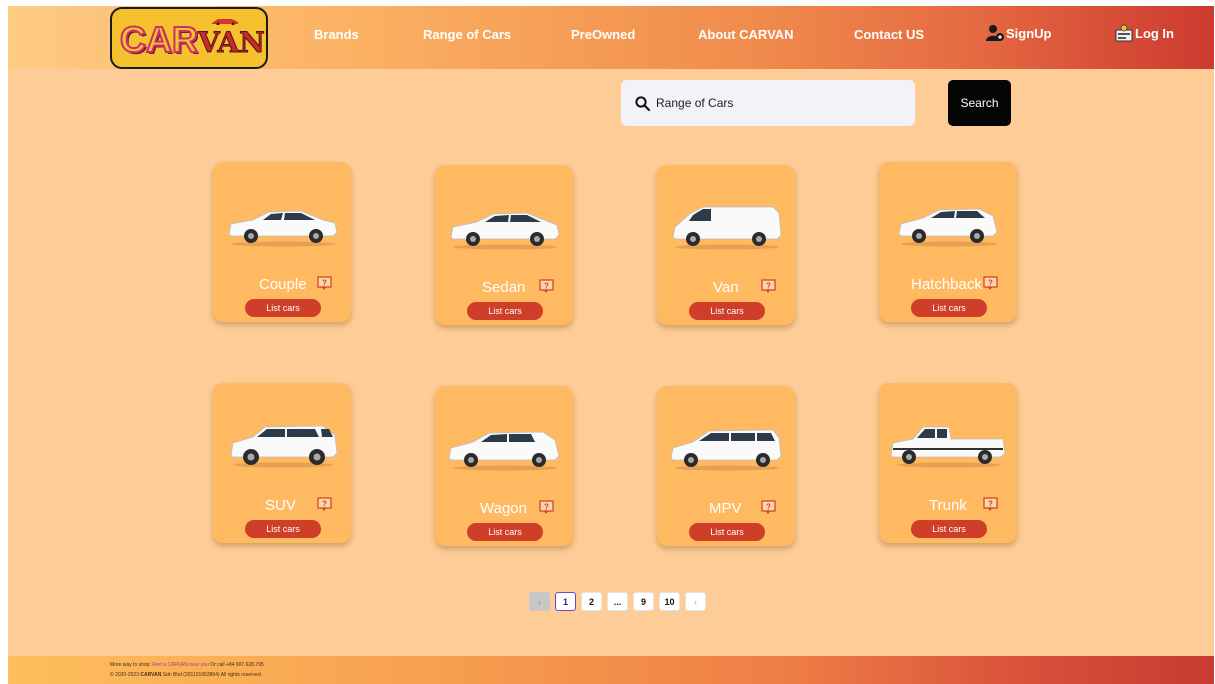  Describe the element at coordinates (948, 447) in the screenshot. I see `pickup-truck-icon` at that location.